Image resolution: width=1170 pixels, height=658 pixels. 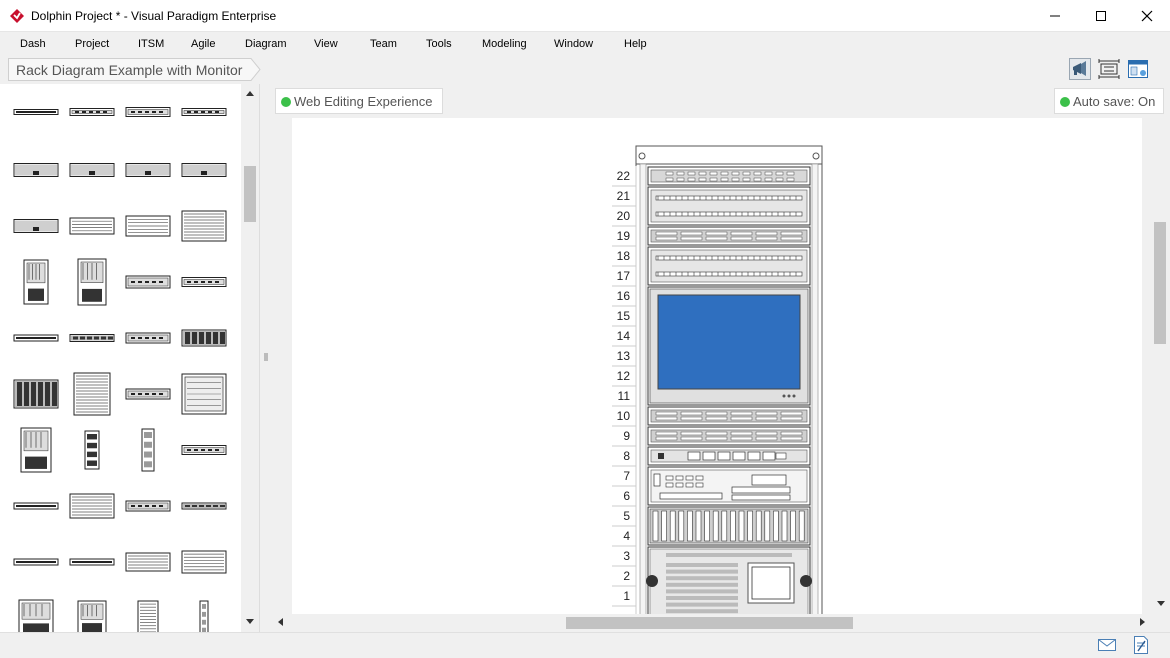 What do you see at coordinates (92, 44) in the screenshot?
I see `menu-project: Project` at bounding box center [92, 44].